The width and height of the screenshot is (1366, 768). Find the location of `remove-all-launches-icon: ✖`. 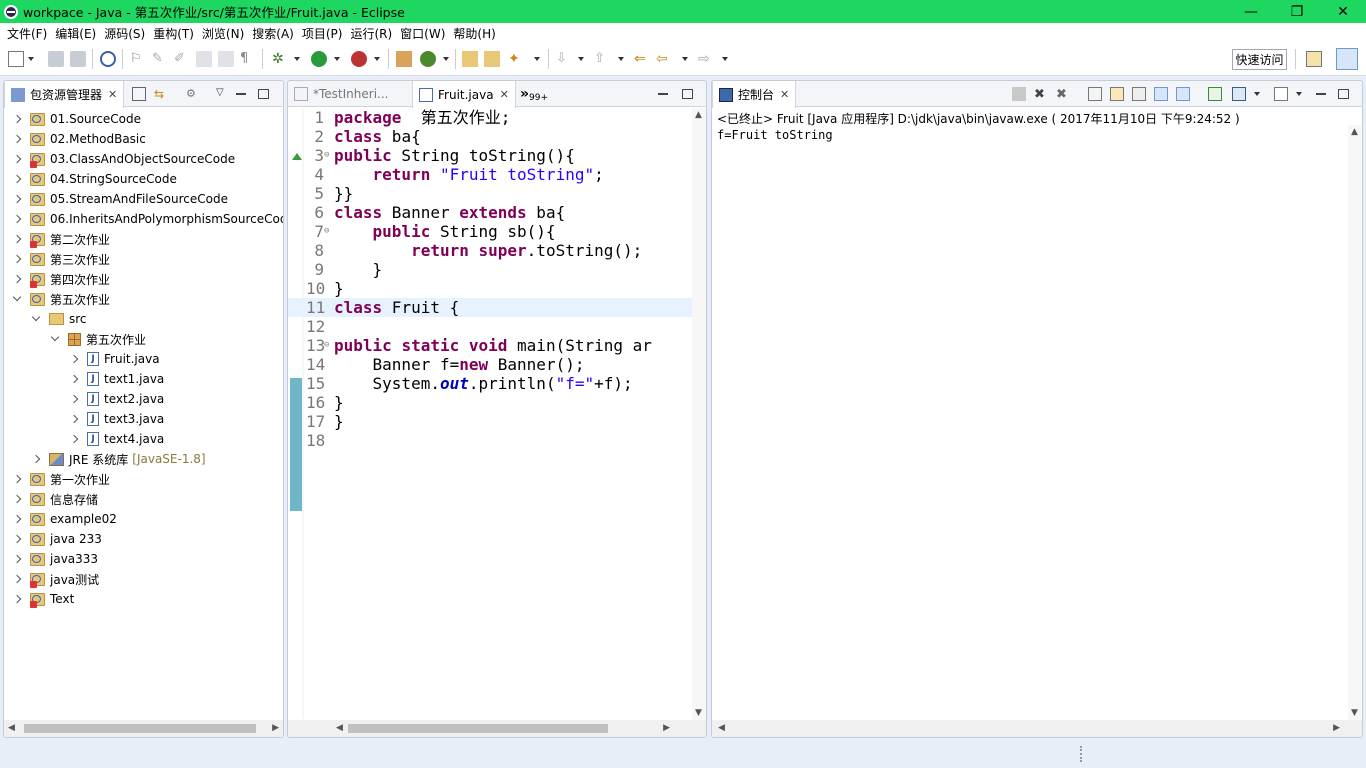

remove-all-launches-icon: ✖ is located at coordinates (1063, 94).